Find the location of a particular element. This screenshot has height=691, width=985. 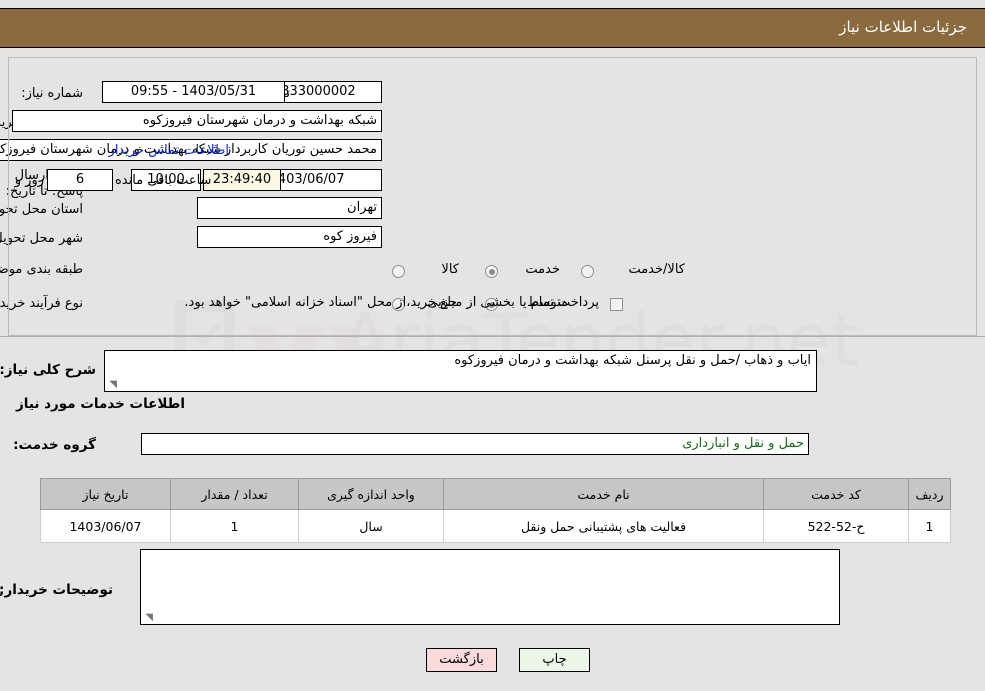

col-row: ردیف is located at coordinates (929, 494).